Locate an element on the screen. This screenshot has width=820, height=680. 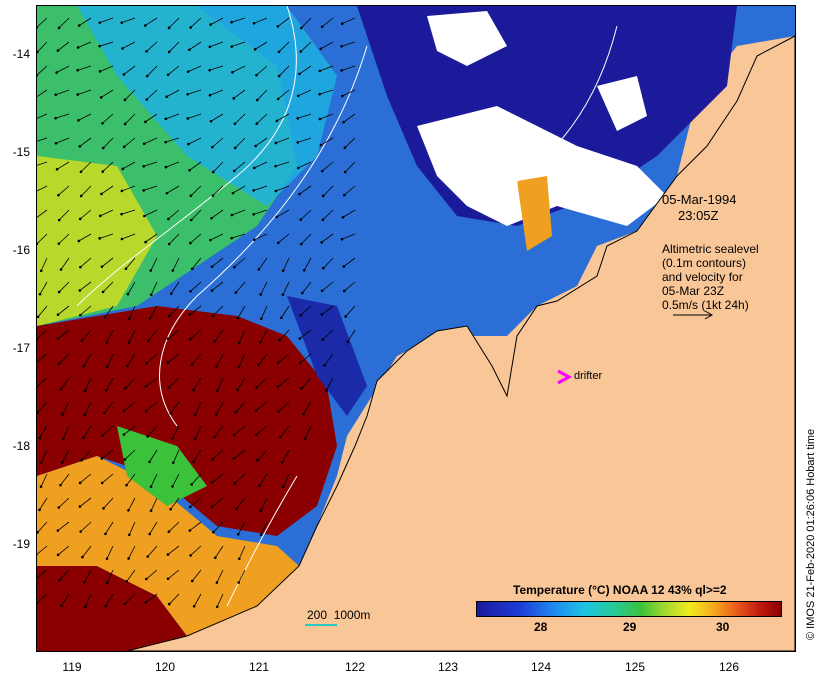
altimetry-legend-line: 0.5m/s (1kt 24h) is located at coordinates (705, 305).